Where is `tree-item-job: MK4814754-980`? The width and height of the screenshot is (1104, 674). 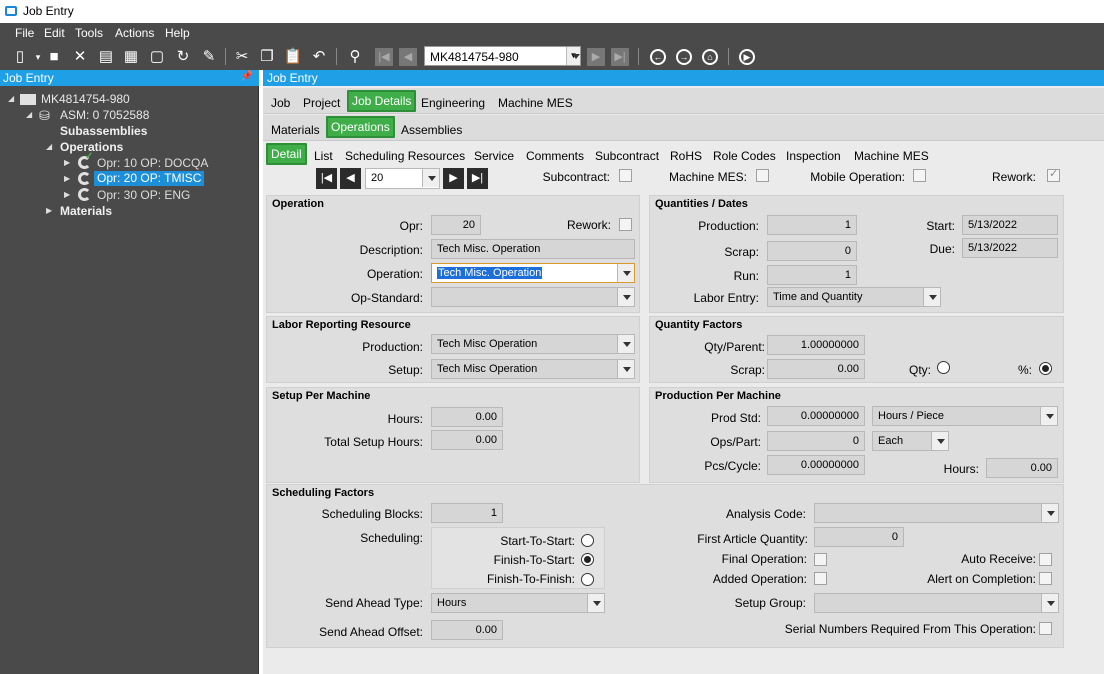 tree-item-job: MK4814754-980 is located at coordinates (85, 99).